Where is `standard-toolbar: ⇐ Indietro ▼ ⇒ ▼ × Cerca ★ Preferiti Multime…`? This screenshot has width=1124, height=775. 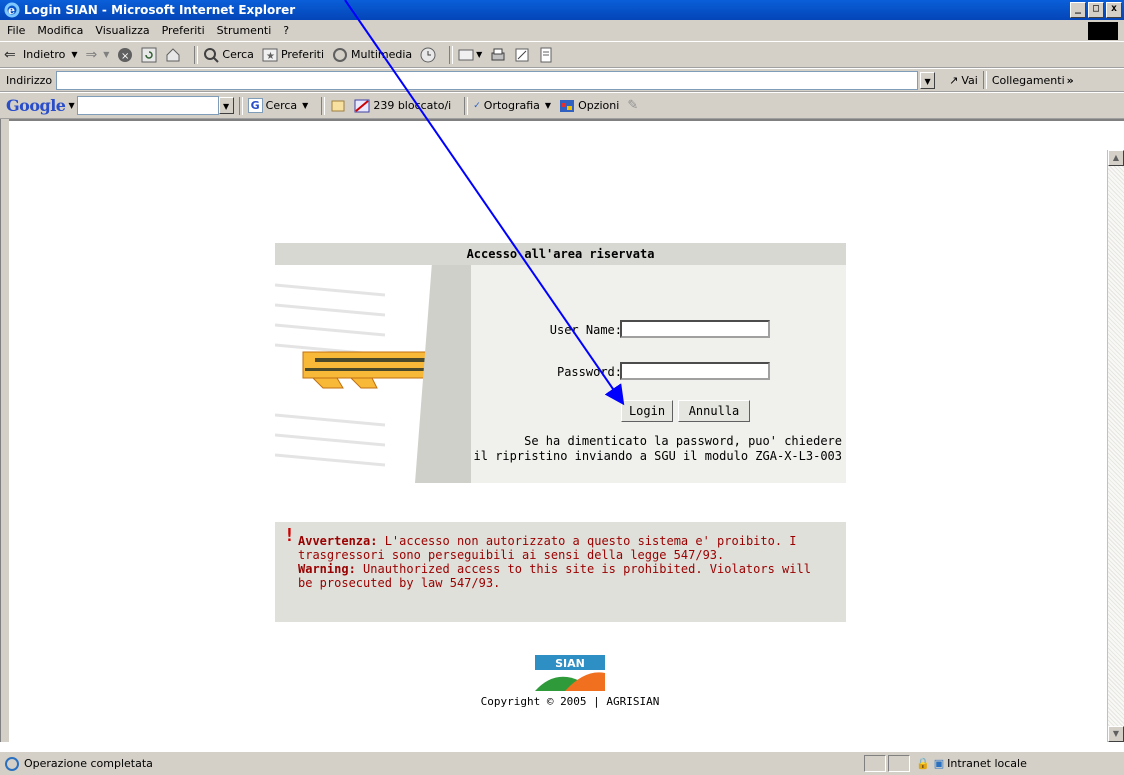 standard-toolbar: ⇐ Indietro ▼ ⇒ ▼ × Cerca ★ Preferiti Multime… is located at coordinates (562, 55).